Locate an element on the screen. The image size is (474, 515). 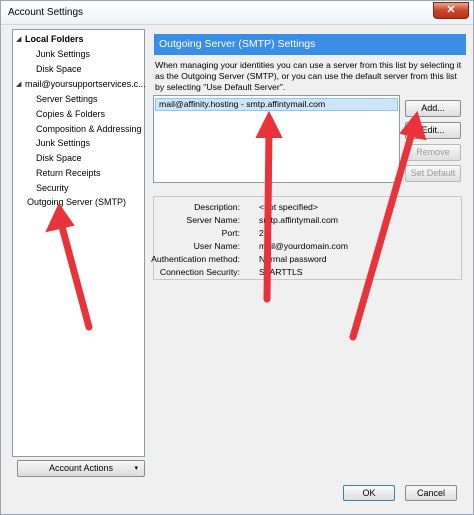
arrow-add-button is located at coordinates (383, 233).